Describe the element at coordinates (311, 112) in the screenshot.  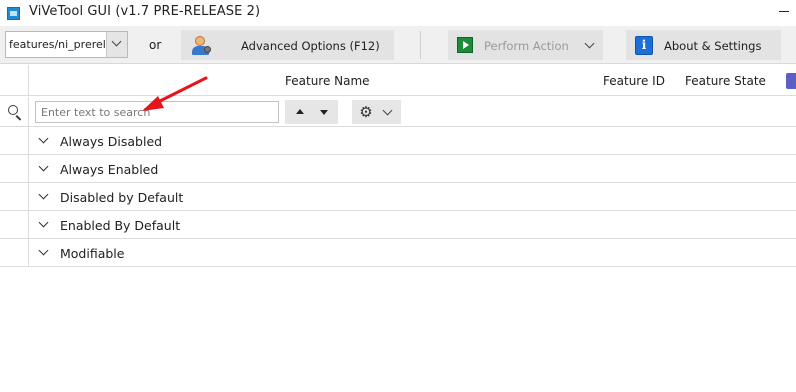
I see `sort-button` at that location.